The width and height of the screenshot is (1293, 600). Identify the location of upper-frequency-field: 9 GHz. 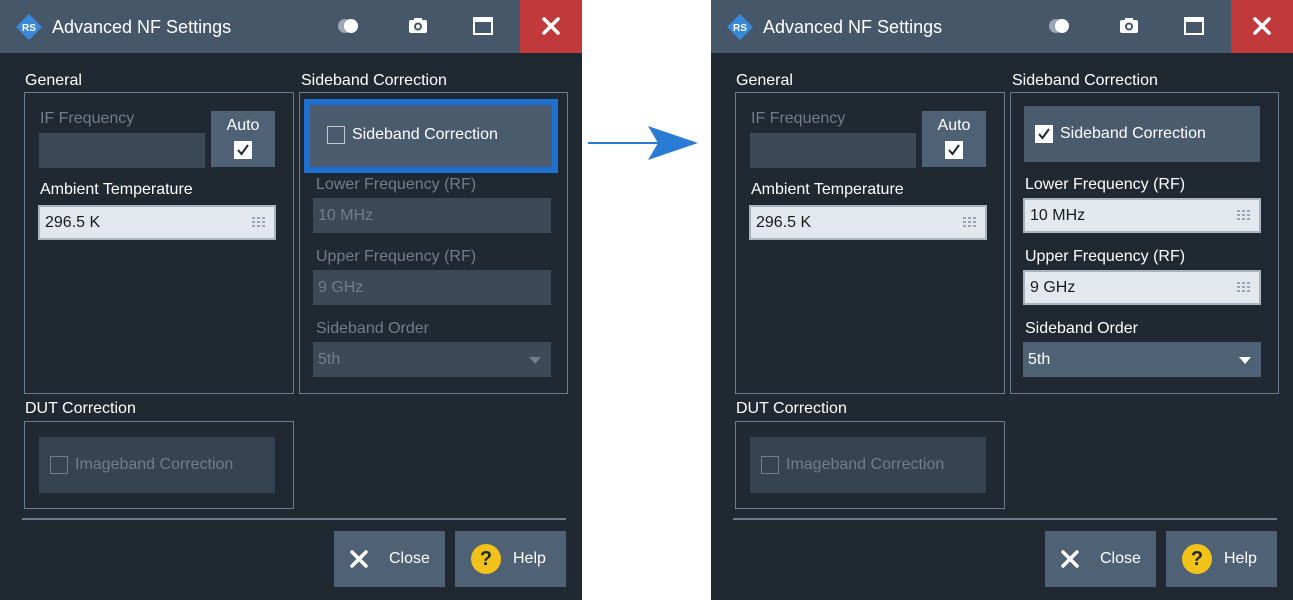
(432, 287).